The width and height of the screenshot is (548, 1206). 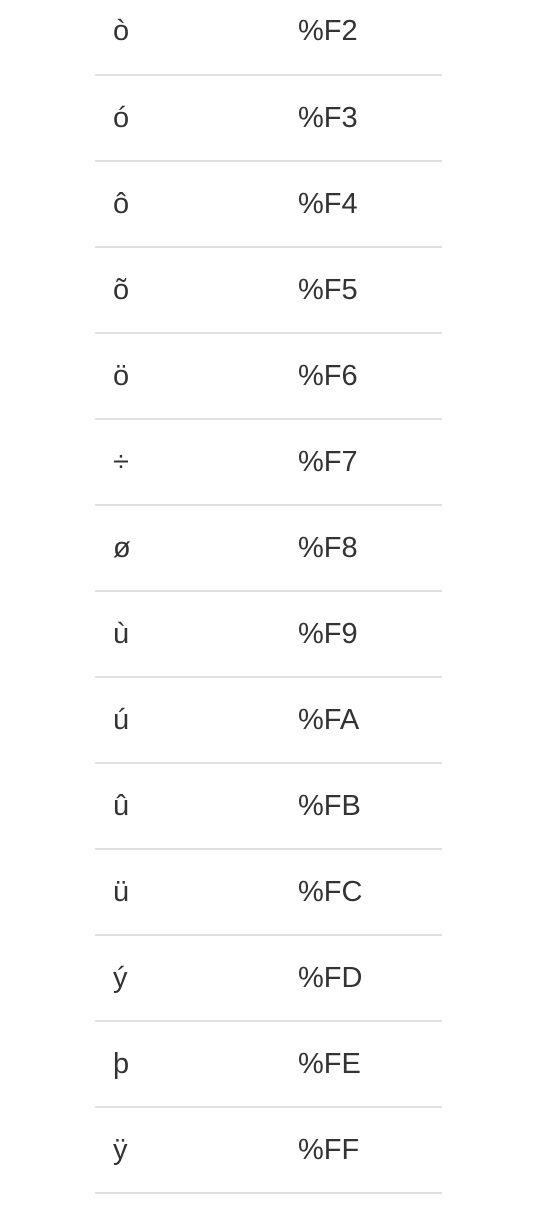 What do you see at coordinates (196, 290) in the screenshot?
I see `character-cell: õ` at bounding box center [196, 290].